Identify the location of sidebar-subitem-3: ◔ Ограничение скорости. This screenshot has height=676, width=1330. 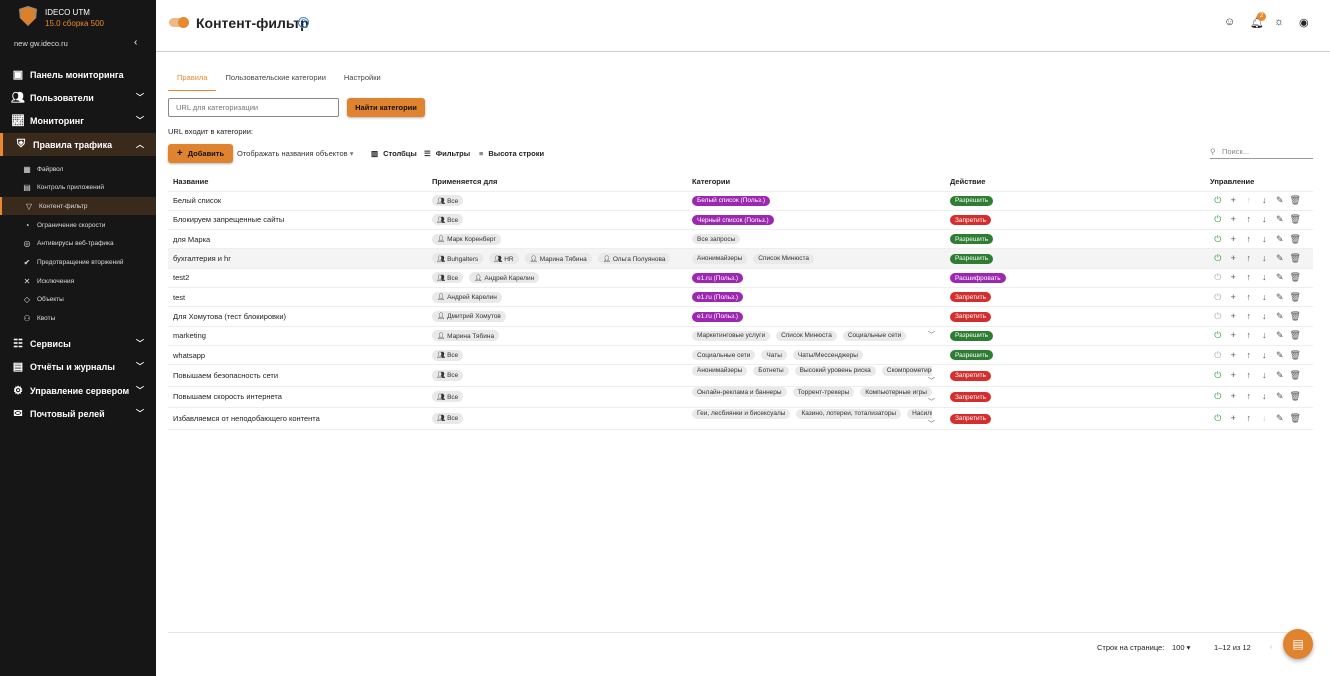
(78, 225).